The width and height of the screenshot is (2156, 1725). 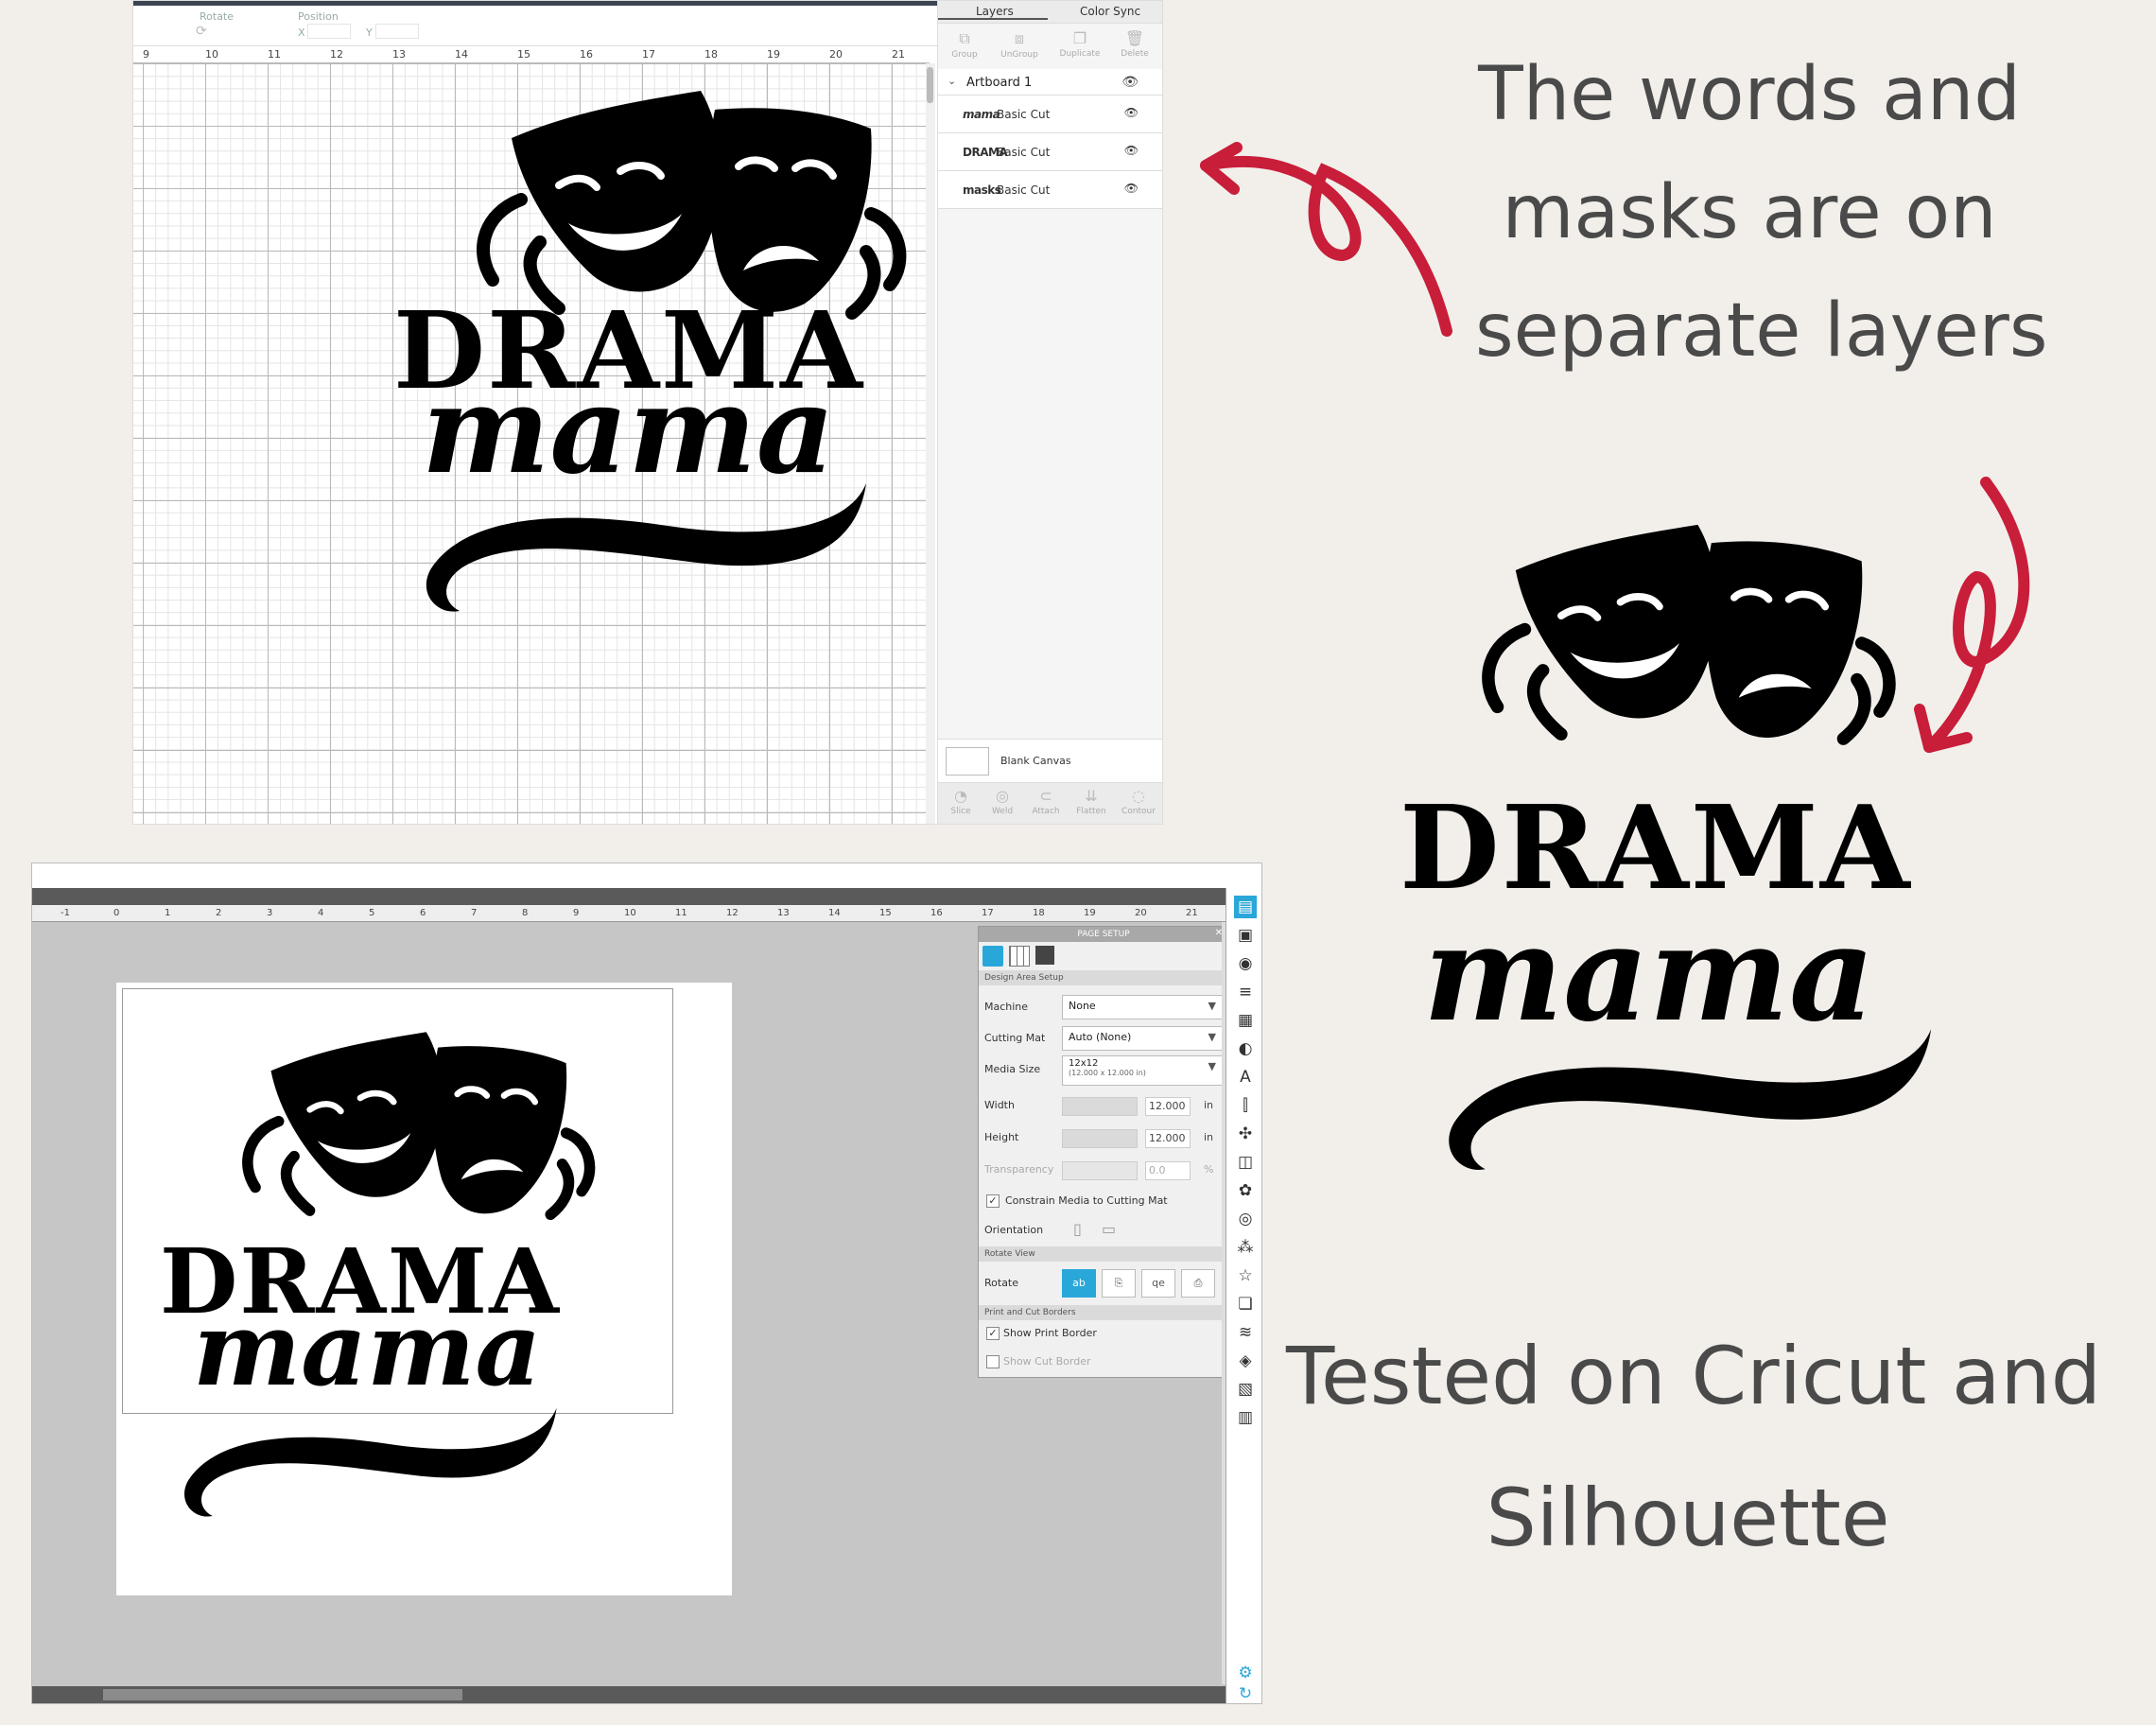 What do you see at coordinates (1168, 1106) in the screenshot?
I see `width-input: 12.000` at bounding box center [1168, 1106].